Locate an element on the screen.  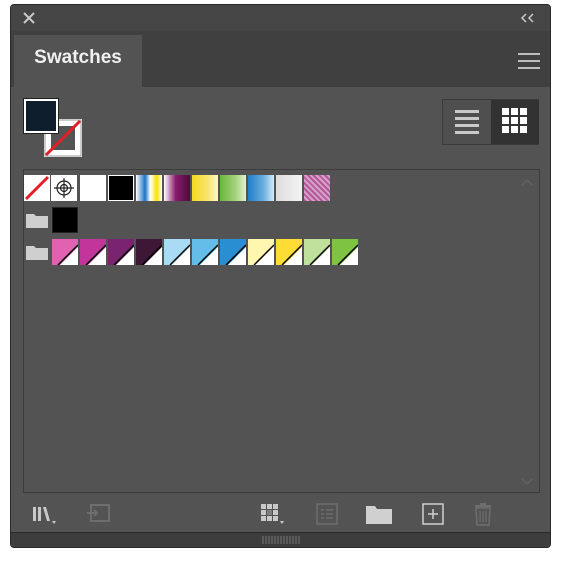
swatch-process-green is located at coordinates (345, 252).